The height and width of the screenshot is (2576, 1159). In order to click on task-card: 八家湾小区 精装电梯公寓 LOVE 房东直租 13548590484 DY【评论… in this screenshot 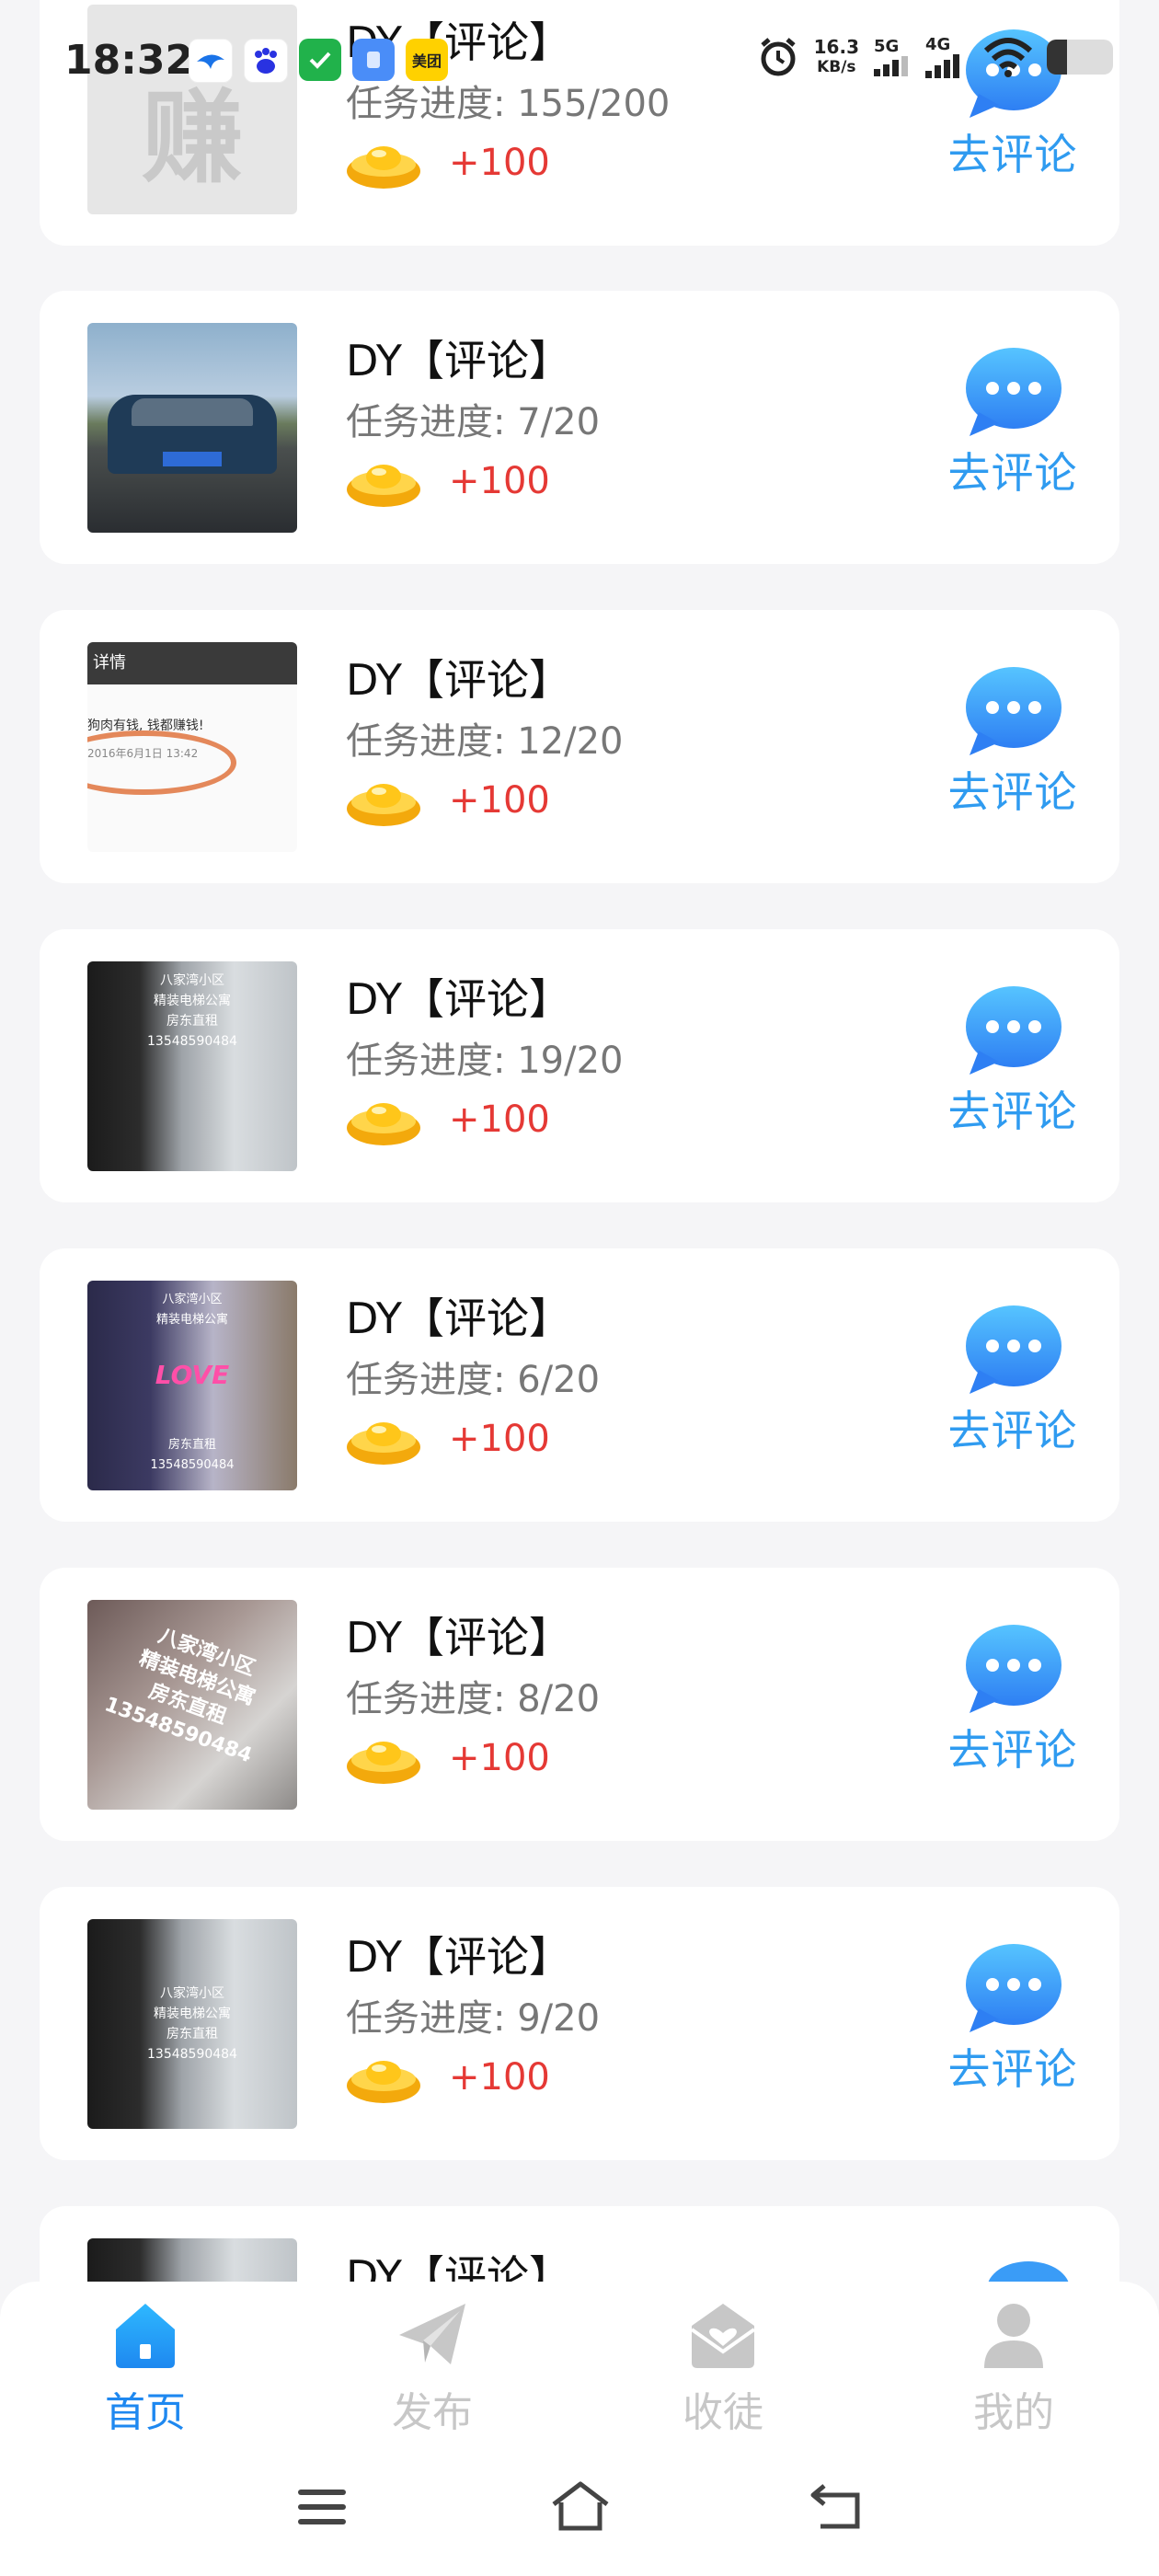, I will do `click(579, 1385)`.